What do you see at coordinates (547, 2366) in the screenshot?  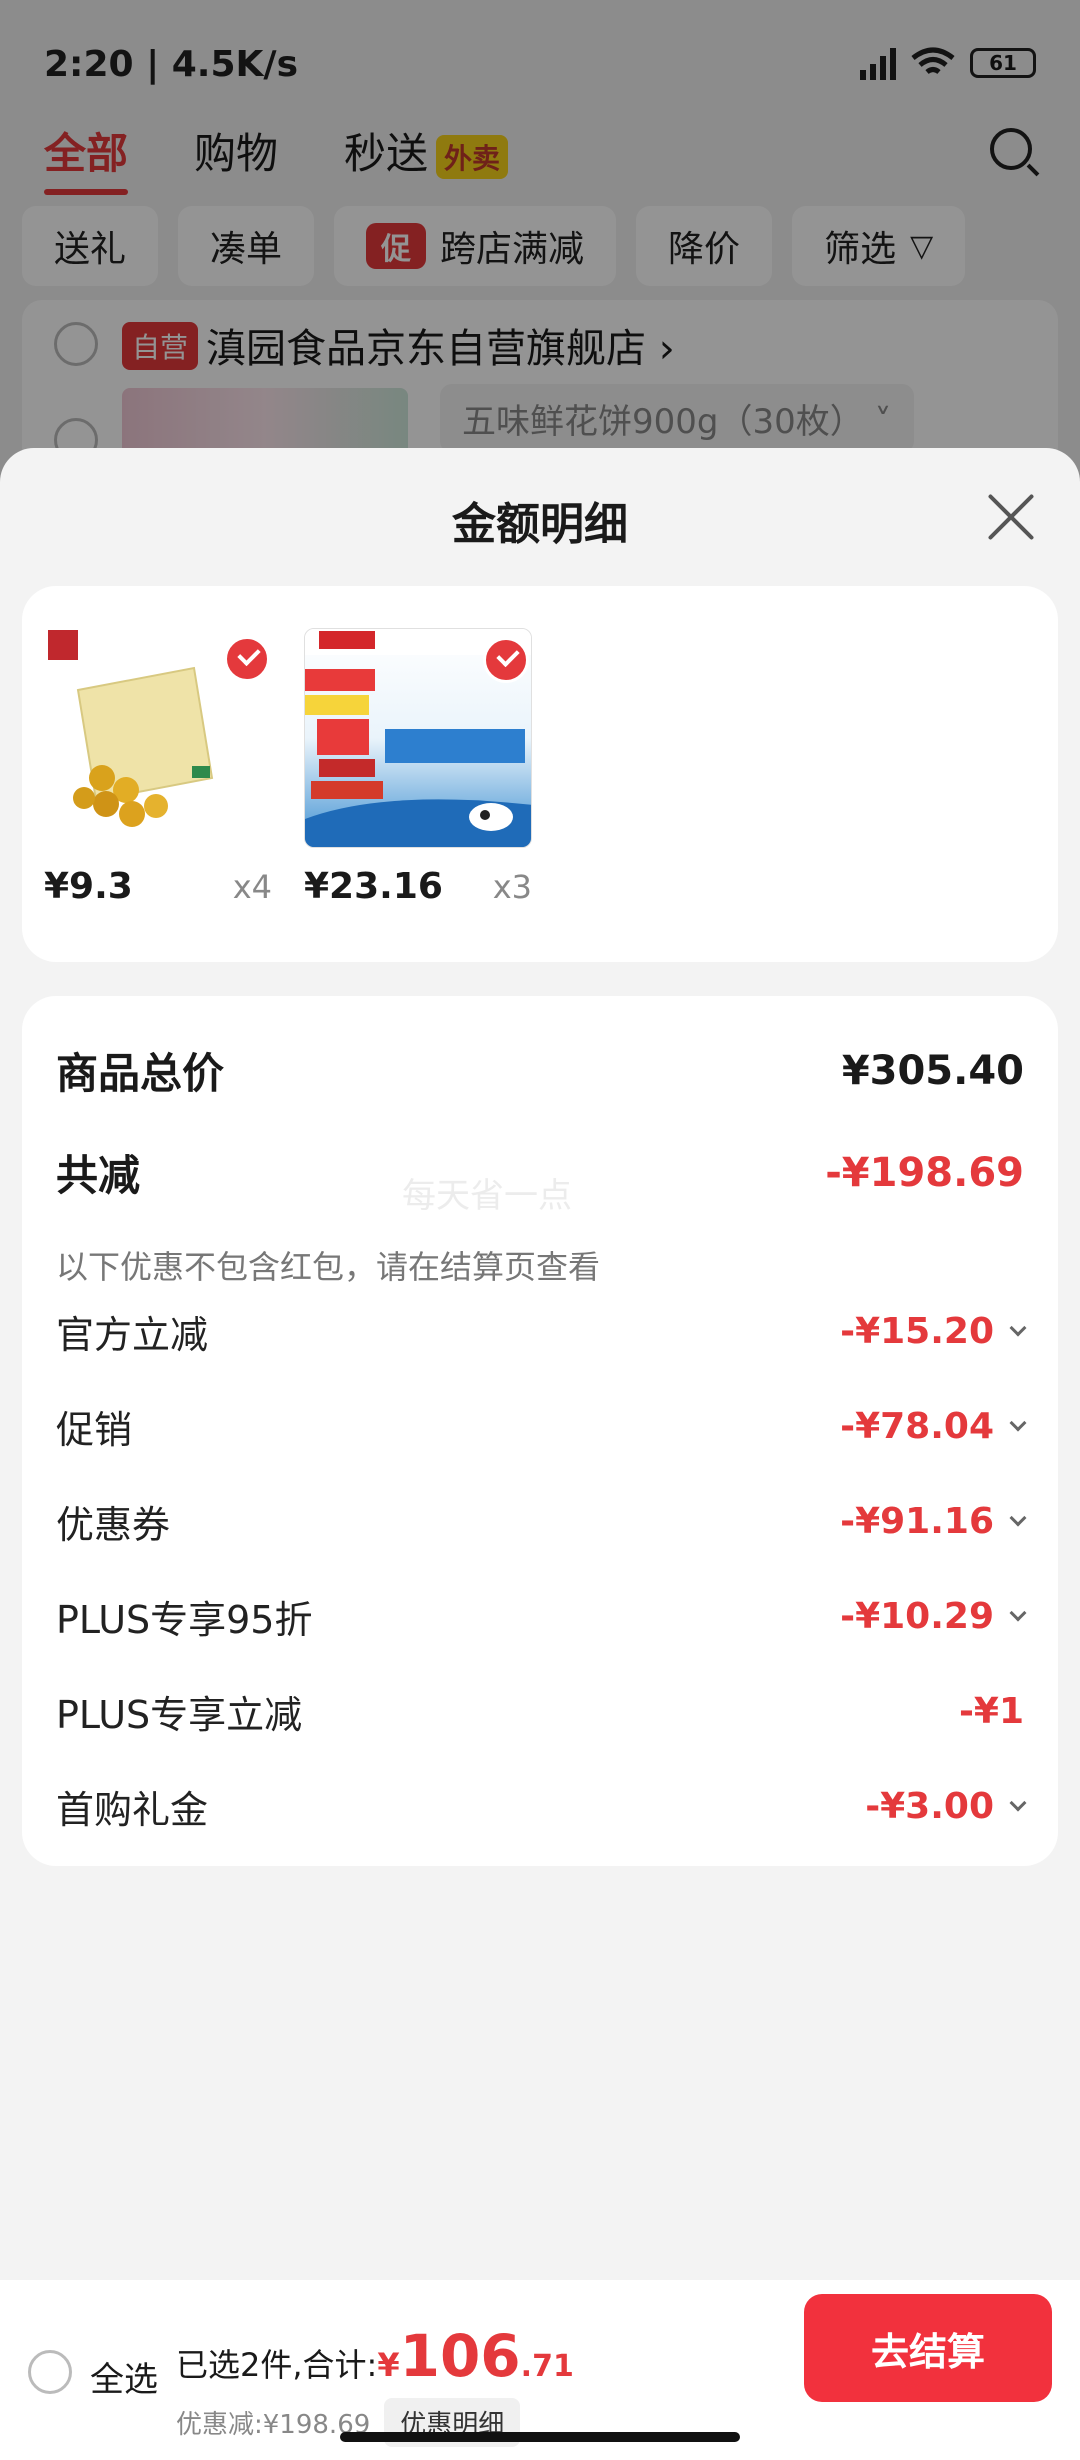 I see `total-amount-decimal: .71` at bounding box center [547, 2366].